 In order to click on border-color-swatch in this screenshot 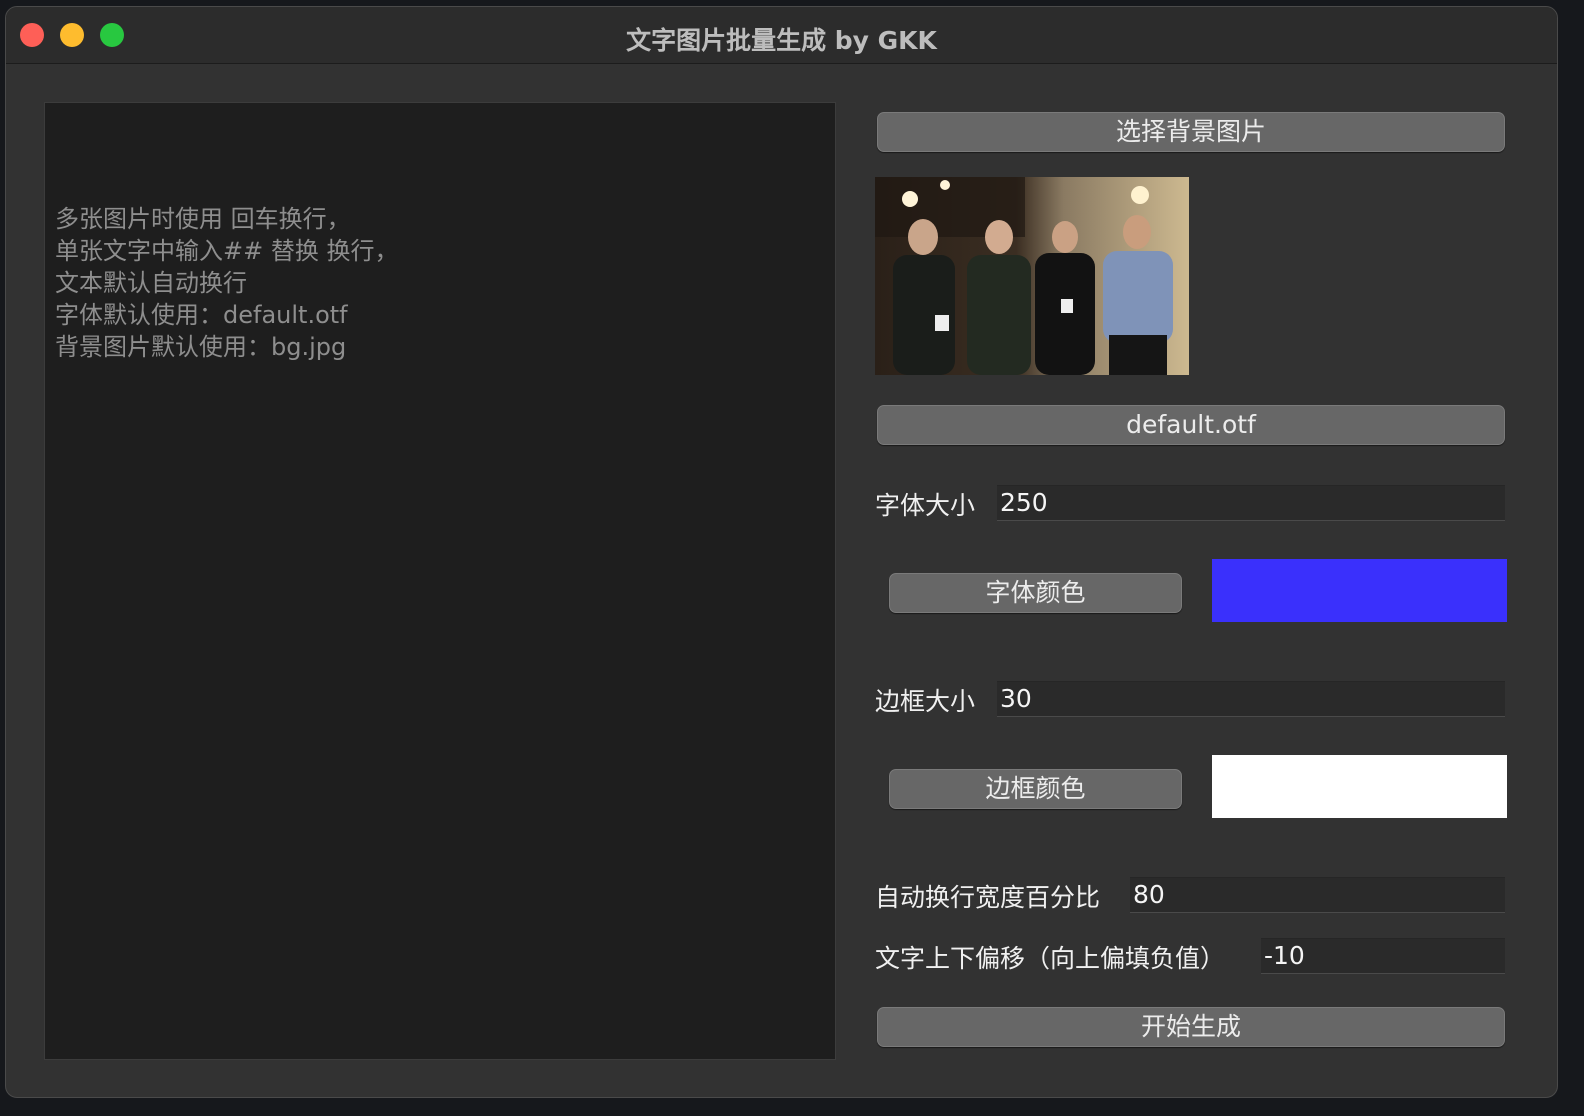, I will do `click(1359, 786)`.